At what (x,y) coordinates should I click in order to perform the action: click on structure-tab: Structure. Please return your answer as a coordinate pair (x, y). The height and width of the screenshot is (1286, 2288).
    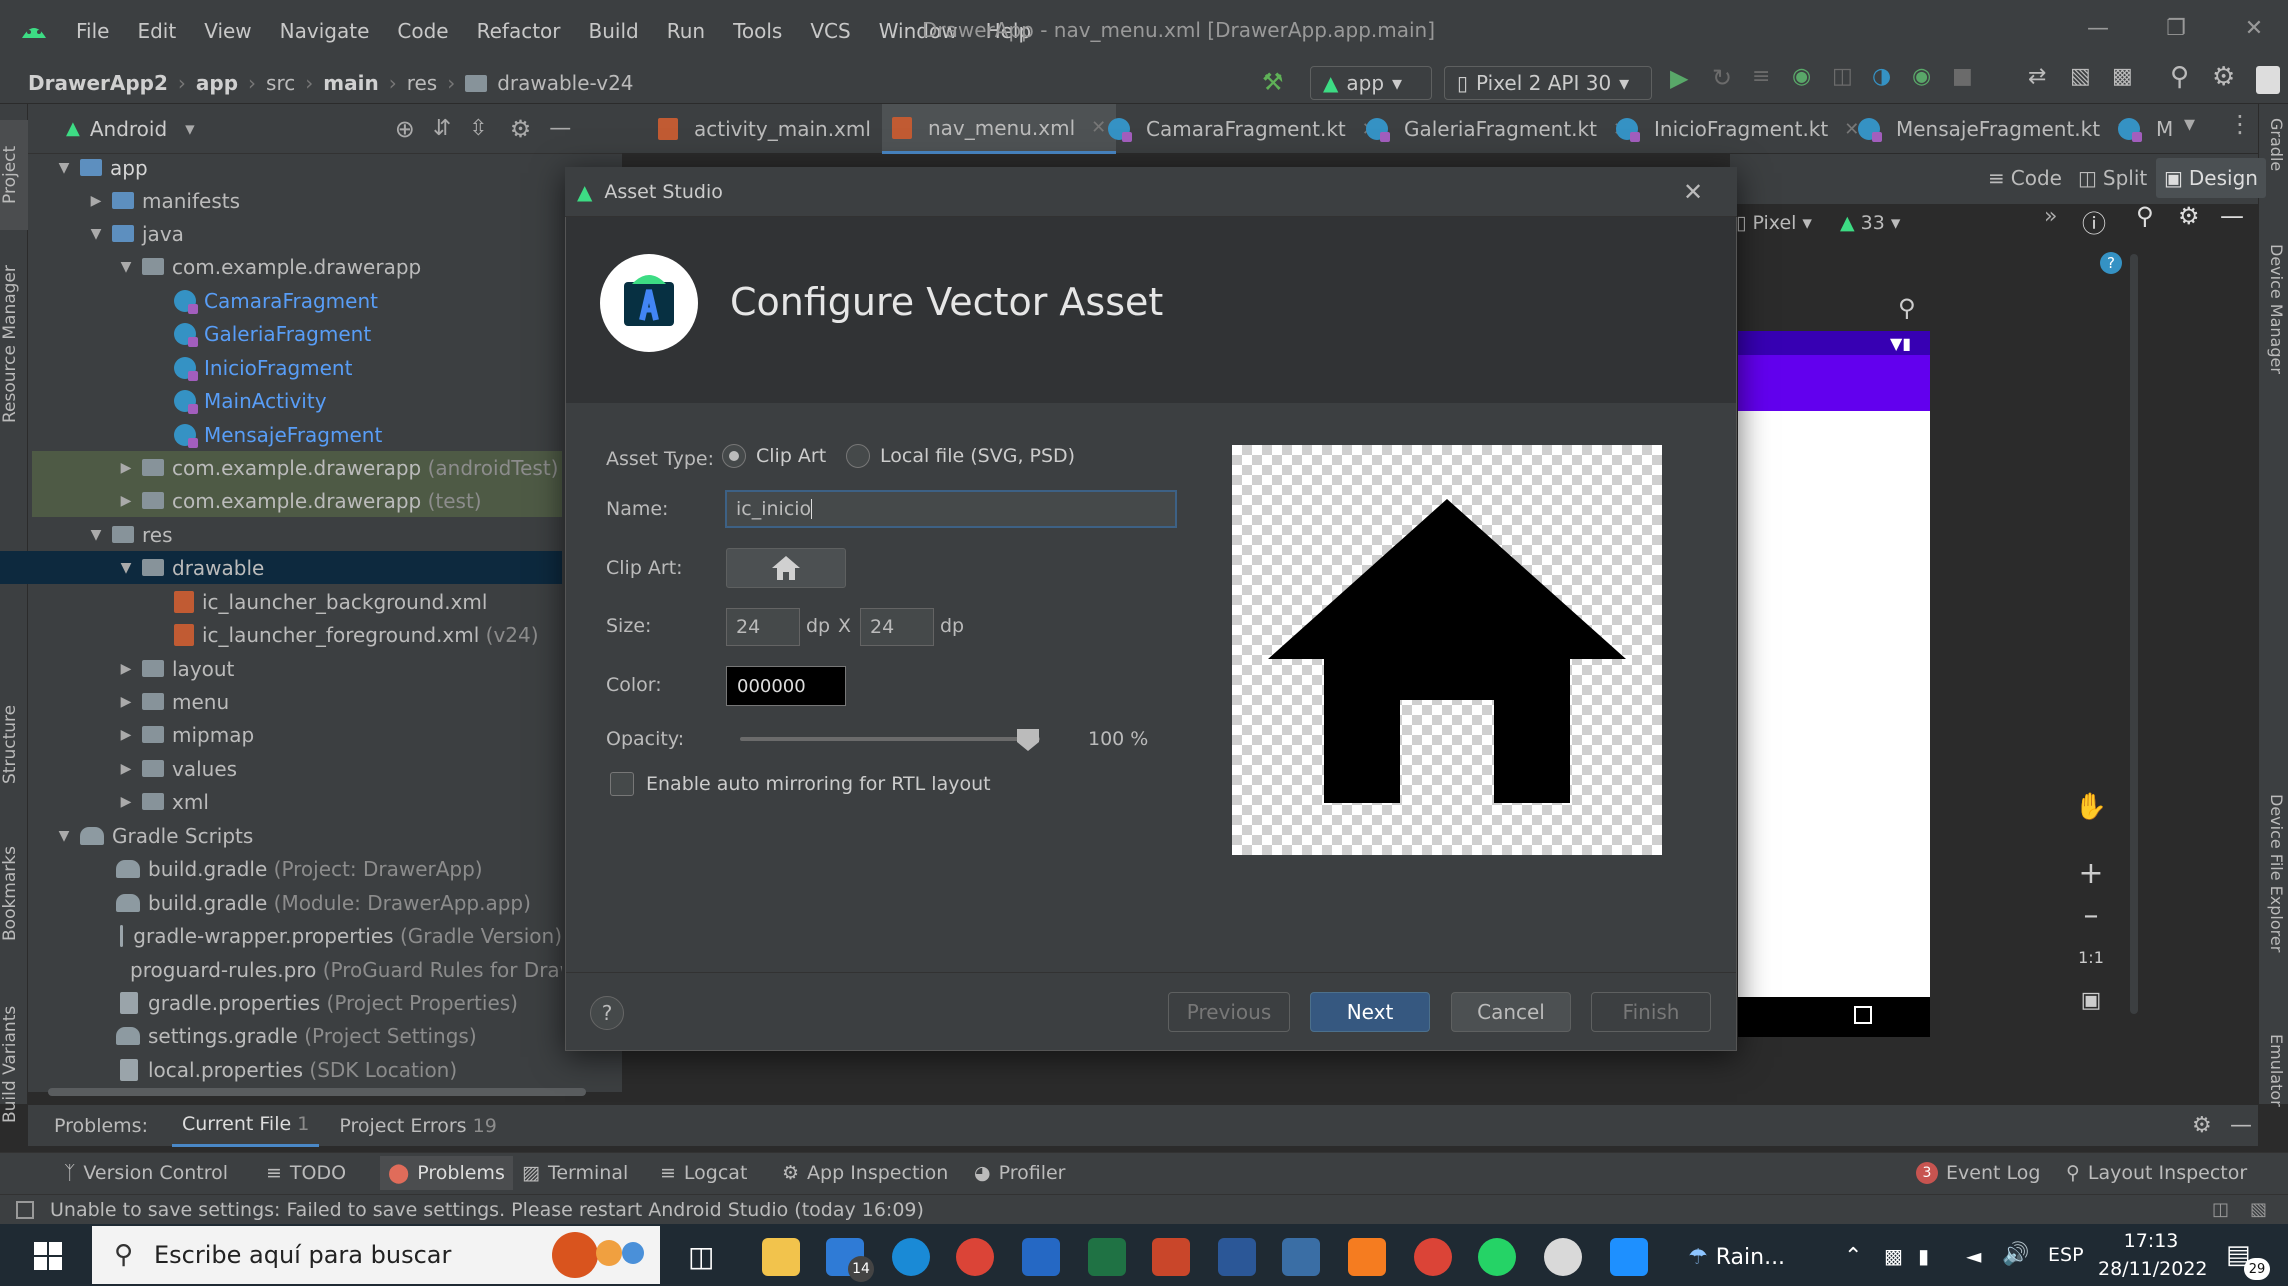
    Looking at the image, I should click on (14, 744).